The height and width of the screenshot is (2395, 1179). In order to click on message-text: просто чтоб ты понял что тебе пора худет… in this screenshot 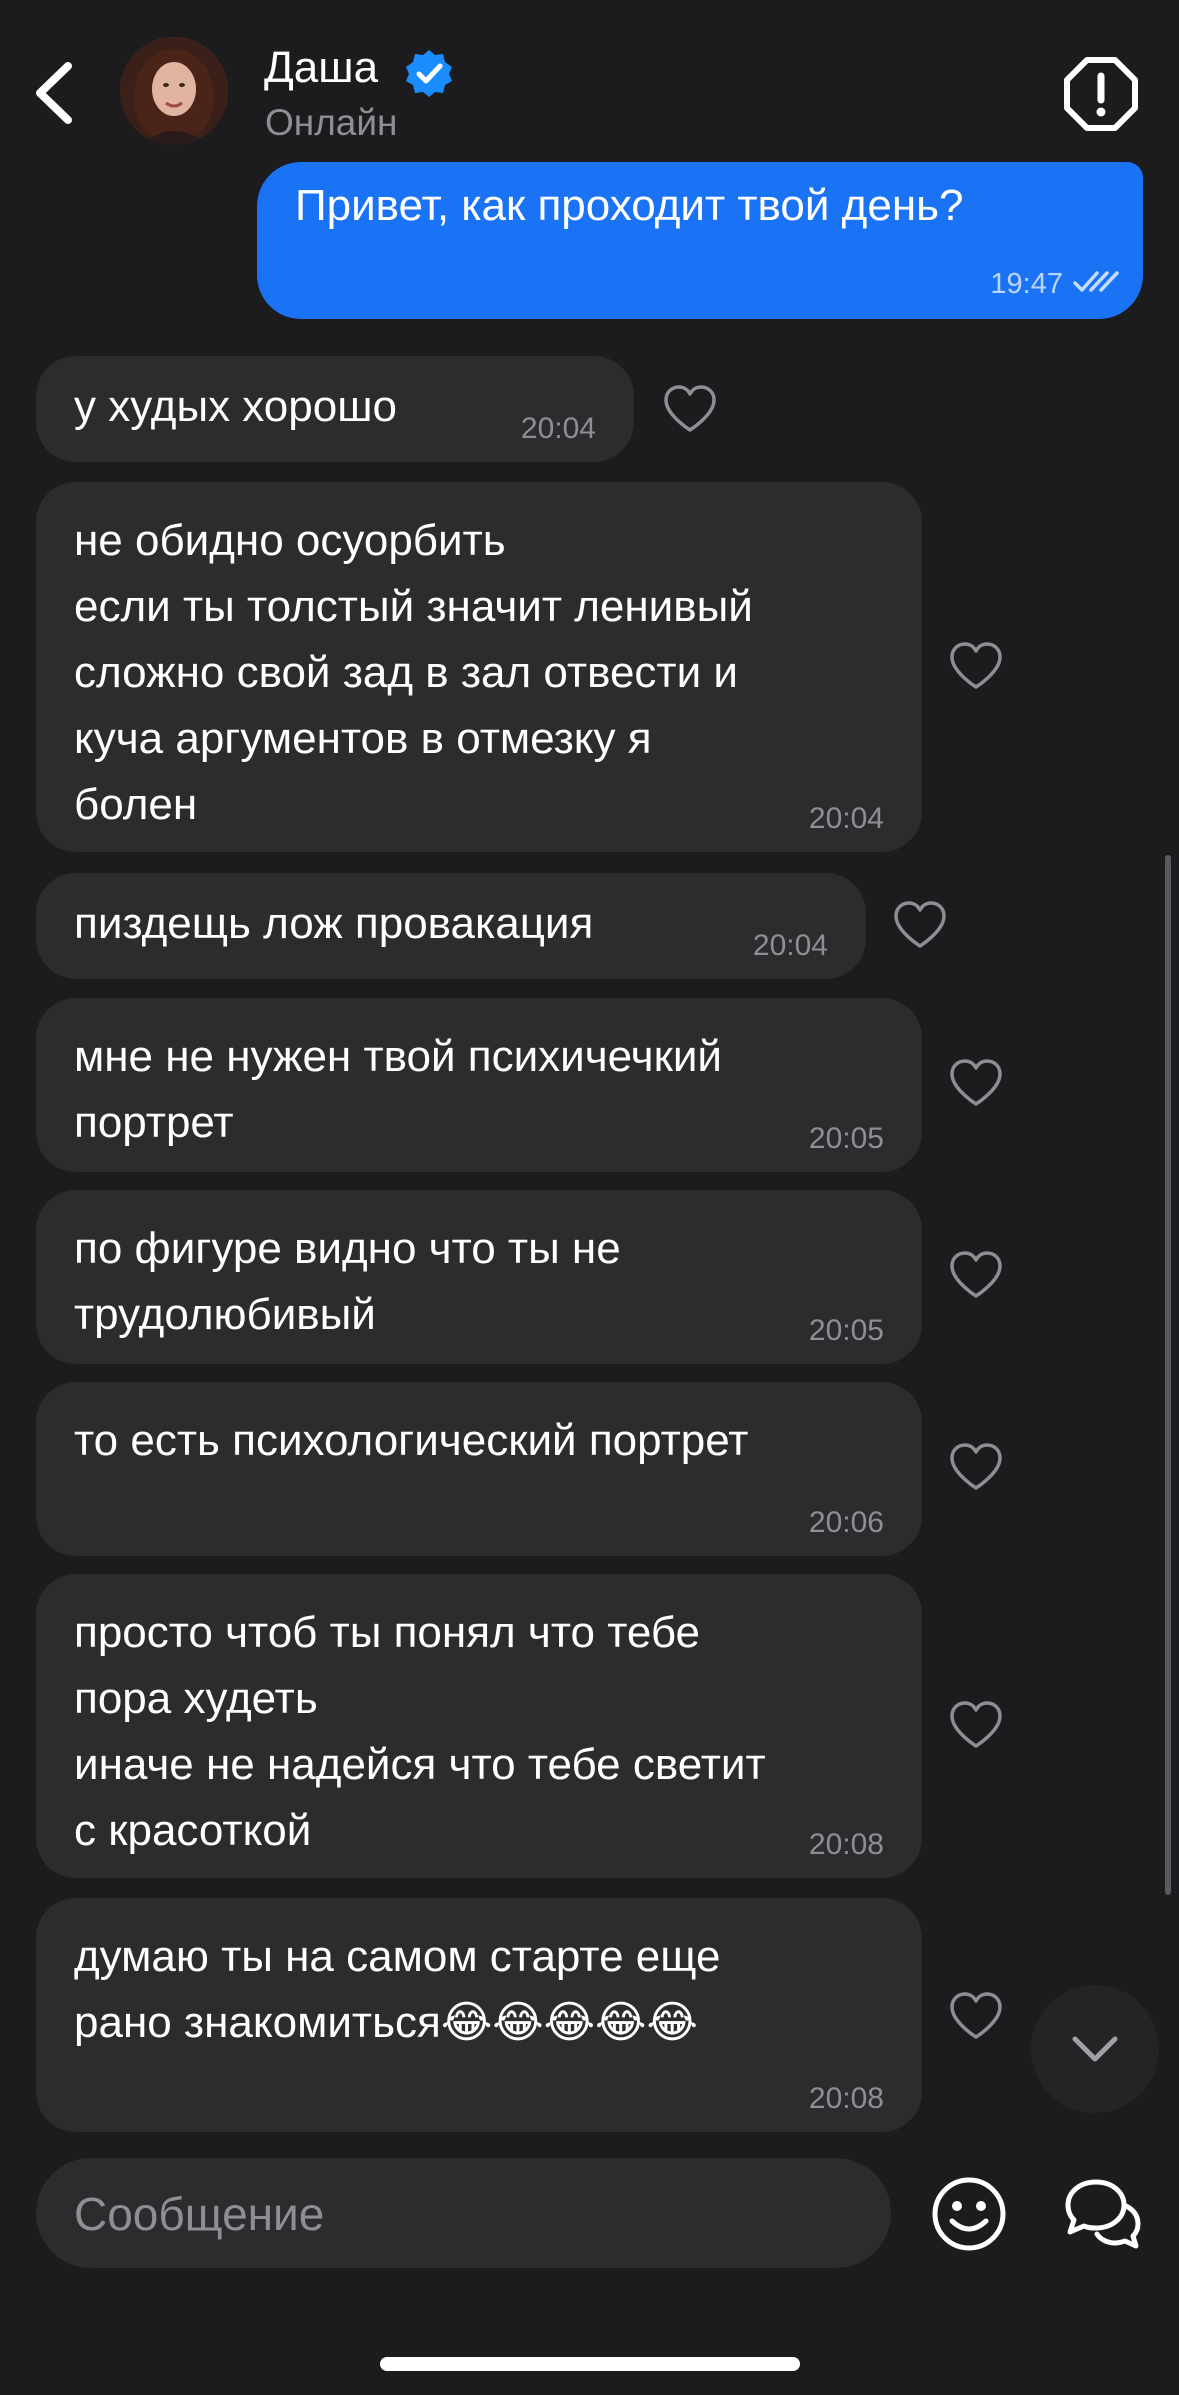, I will do `click(420, 1731)`.